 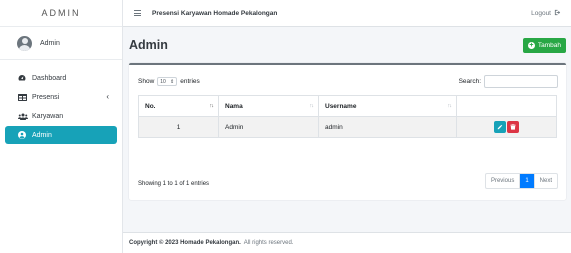 What do you see at coordinates (61, 43) in the screenshot?
I see `user-panel: Admin` at bounding box center [61, 43].